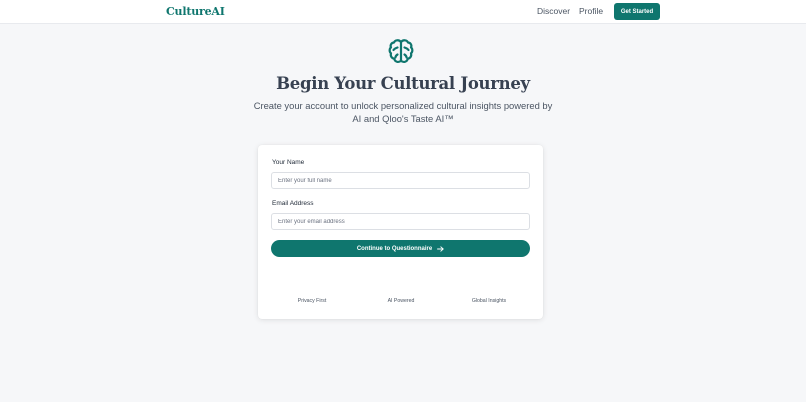  I want to click on nav-link-profile: Profile, so click(591, 11).